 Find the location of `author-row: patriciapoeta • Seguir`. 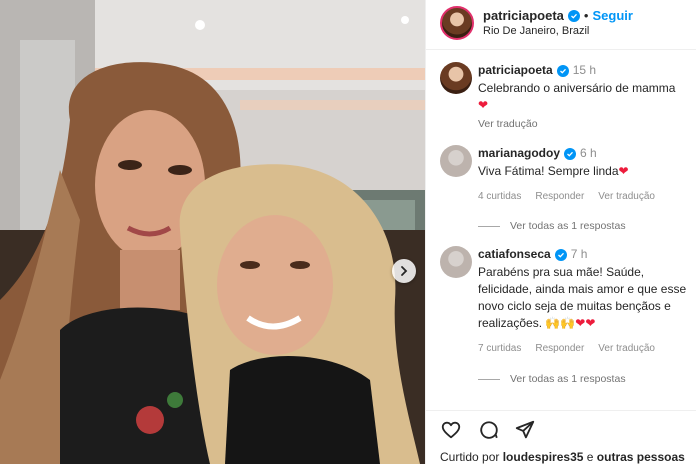

author-row: patriciapoeta • Seguir is located at coordinates (558, 15).